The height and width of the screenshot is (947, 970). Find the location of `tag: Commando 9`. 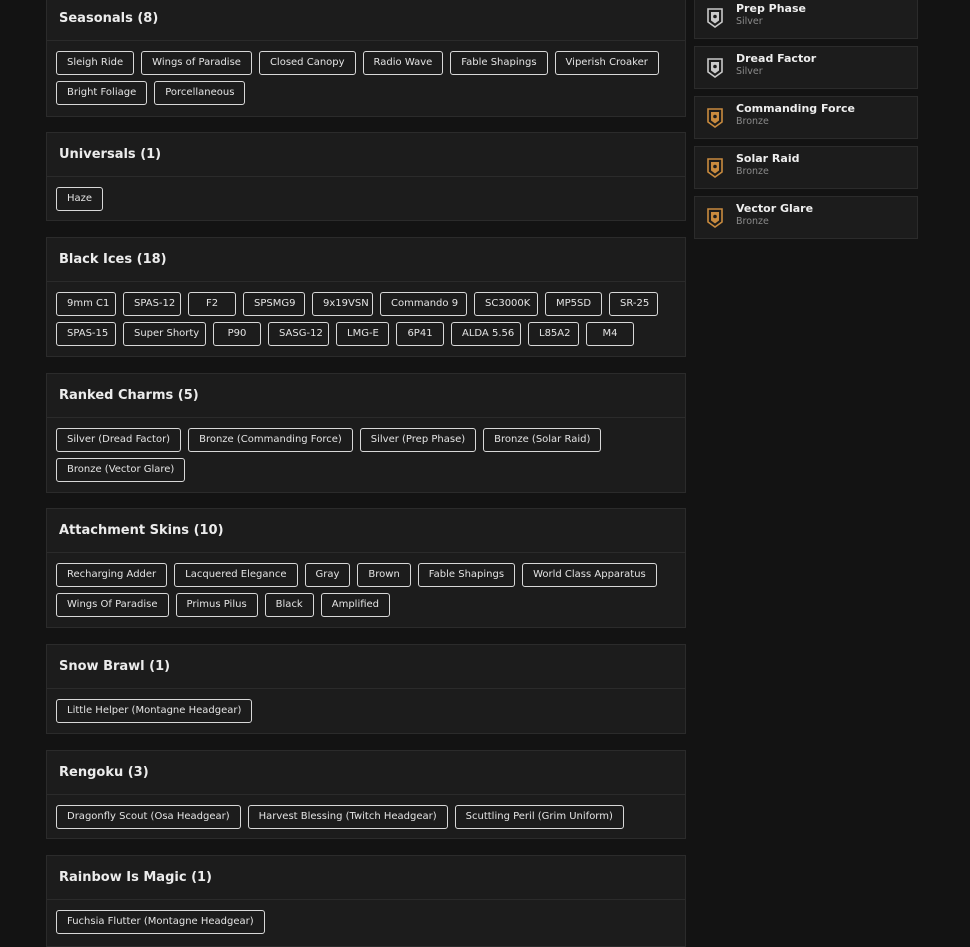

tag: Commando 9 is located at coordinates (423, 304).